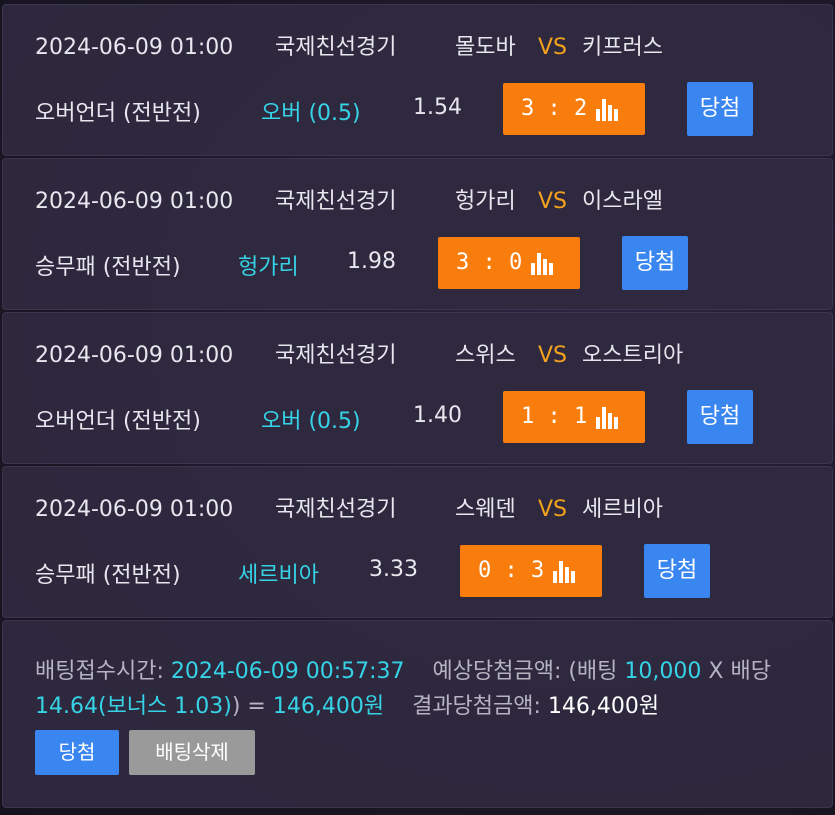 The height and width of the screenshot is (815, 835). I want to click on score-value: 3 : 0, so click(489, 262).